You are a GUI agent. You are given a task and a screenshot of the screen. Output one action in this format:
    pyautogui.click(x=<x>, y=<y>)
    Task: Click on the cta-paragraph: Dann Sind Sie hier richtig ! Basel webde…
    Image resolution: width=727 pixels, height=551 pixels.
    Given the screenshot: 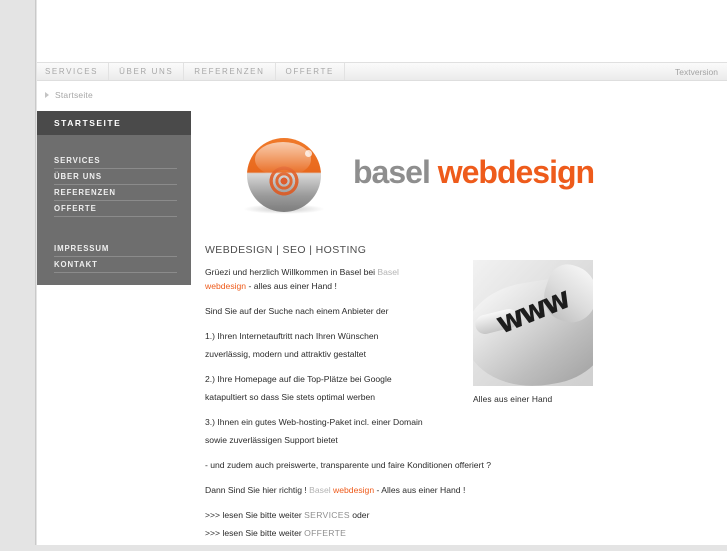 What is the action you would take?
    pyautogui.click(x=455, y=490)
    